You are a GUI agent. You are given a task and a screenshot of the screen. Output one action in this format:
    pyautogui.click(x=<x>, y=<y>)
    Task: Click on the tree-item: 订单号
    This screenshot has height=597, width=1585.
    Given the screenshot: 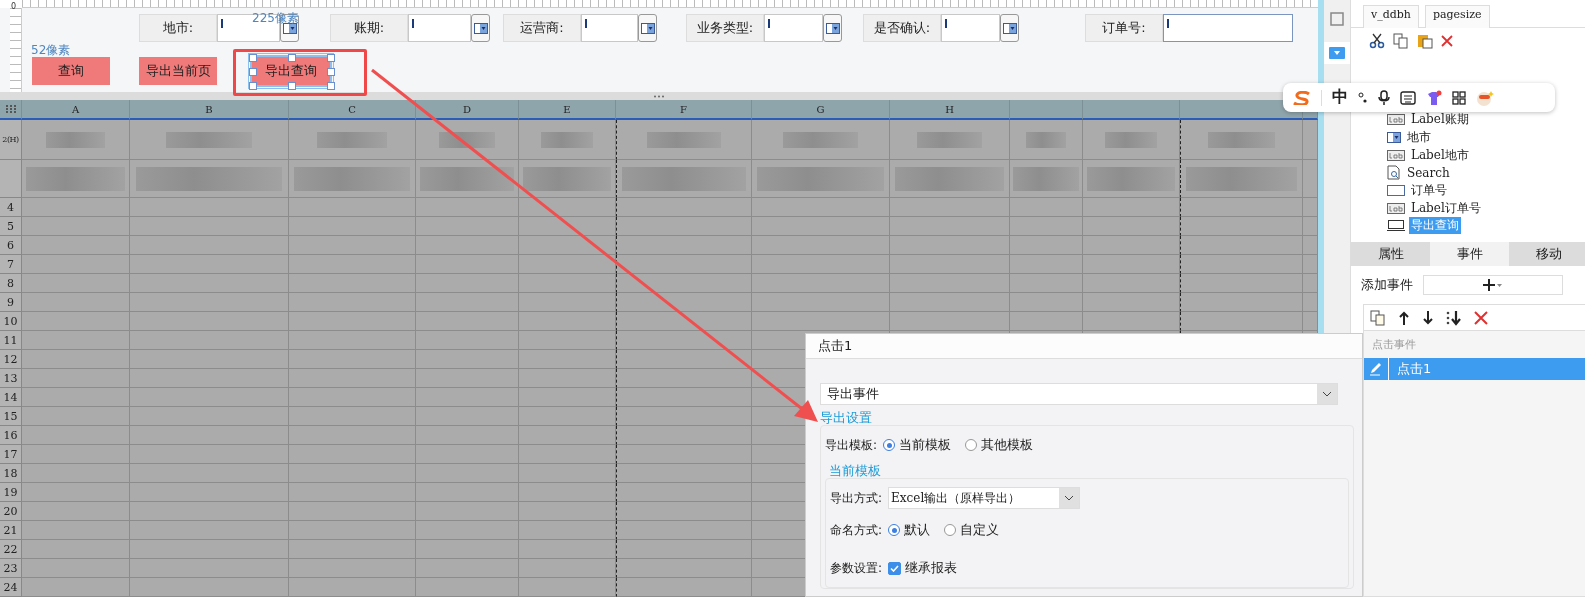 What is the action you would take?
    pyautogui.click(x=1486, y=190)
    